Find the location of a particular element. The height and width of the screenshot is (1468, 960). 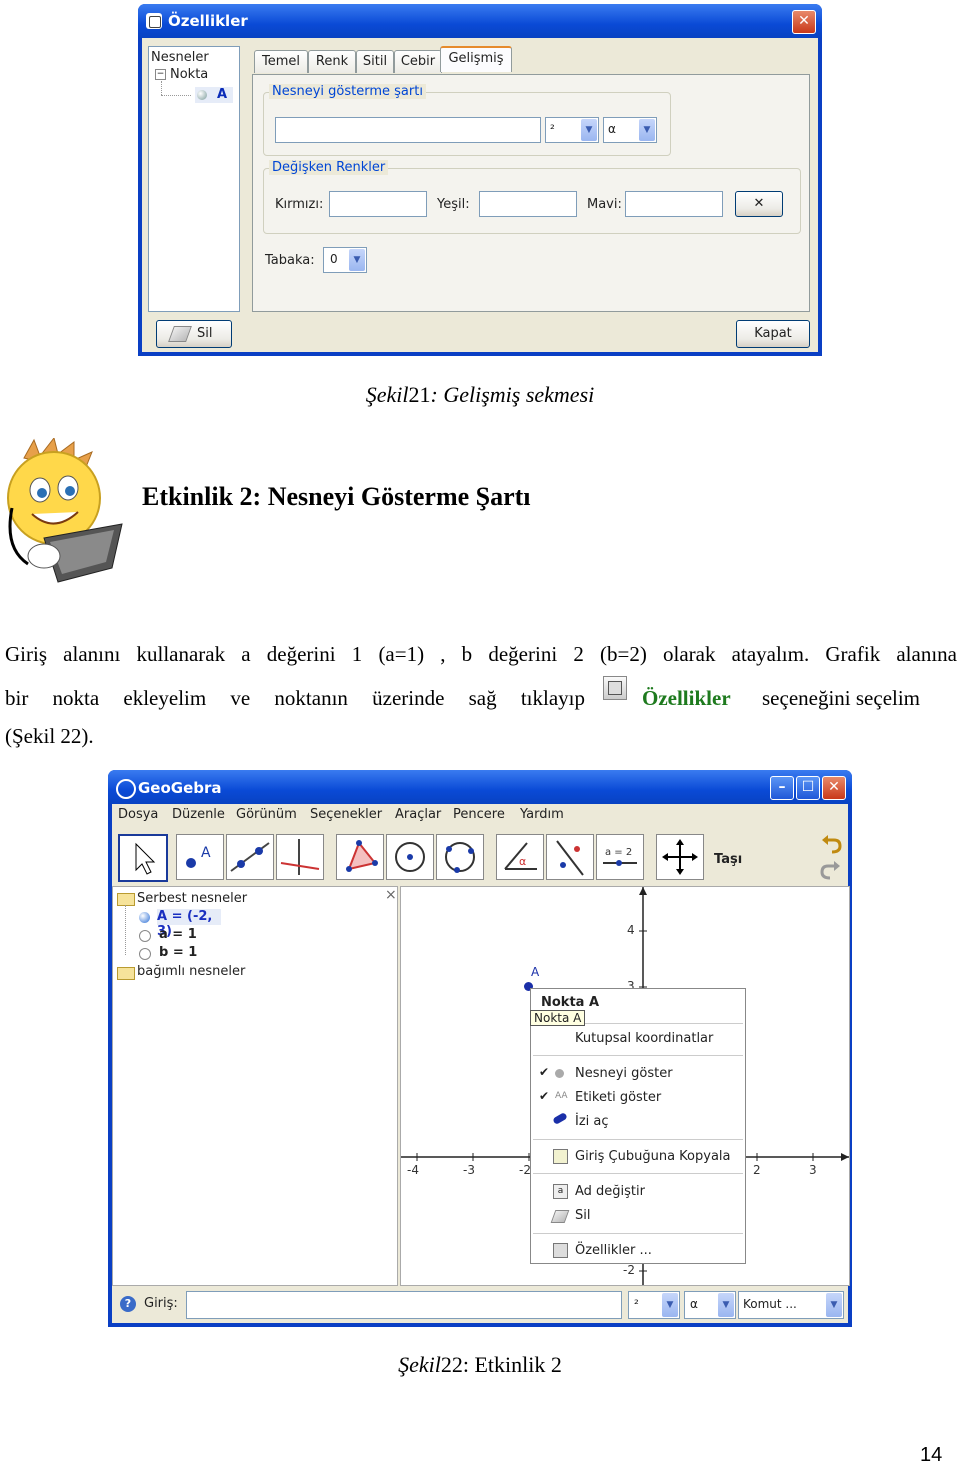

activity-heading: Etkinlik 2: Nesneyi Gösterme Şartı is located at coordinates (336, 496).